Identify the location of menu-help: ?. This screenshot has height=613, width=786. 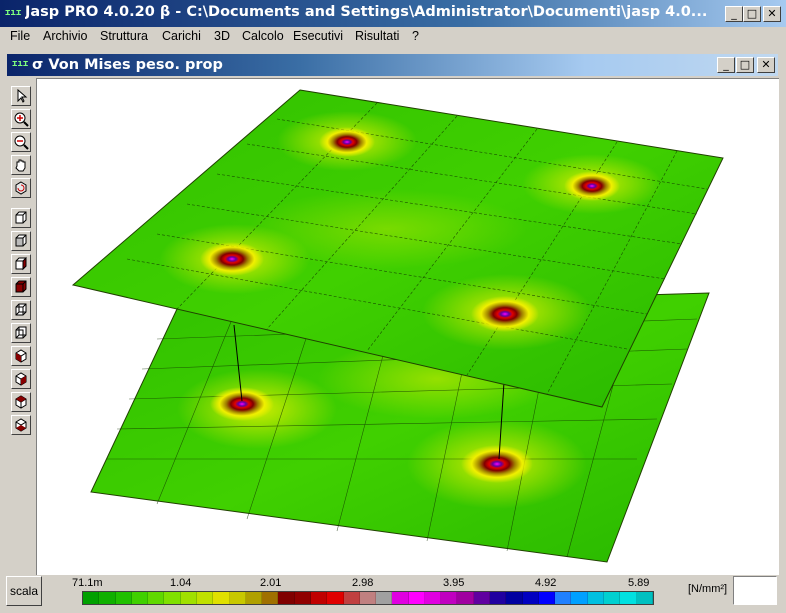
(415, 36).